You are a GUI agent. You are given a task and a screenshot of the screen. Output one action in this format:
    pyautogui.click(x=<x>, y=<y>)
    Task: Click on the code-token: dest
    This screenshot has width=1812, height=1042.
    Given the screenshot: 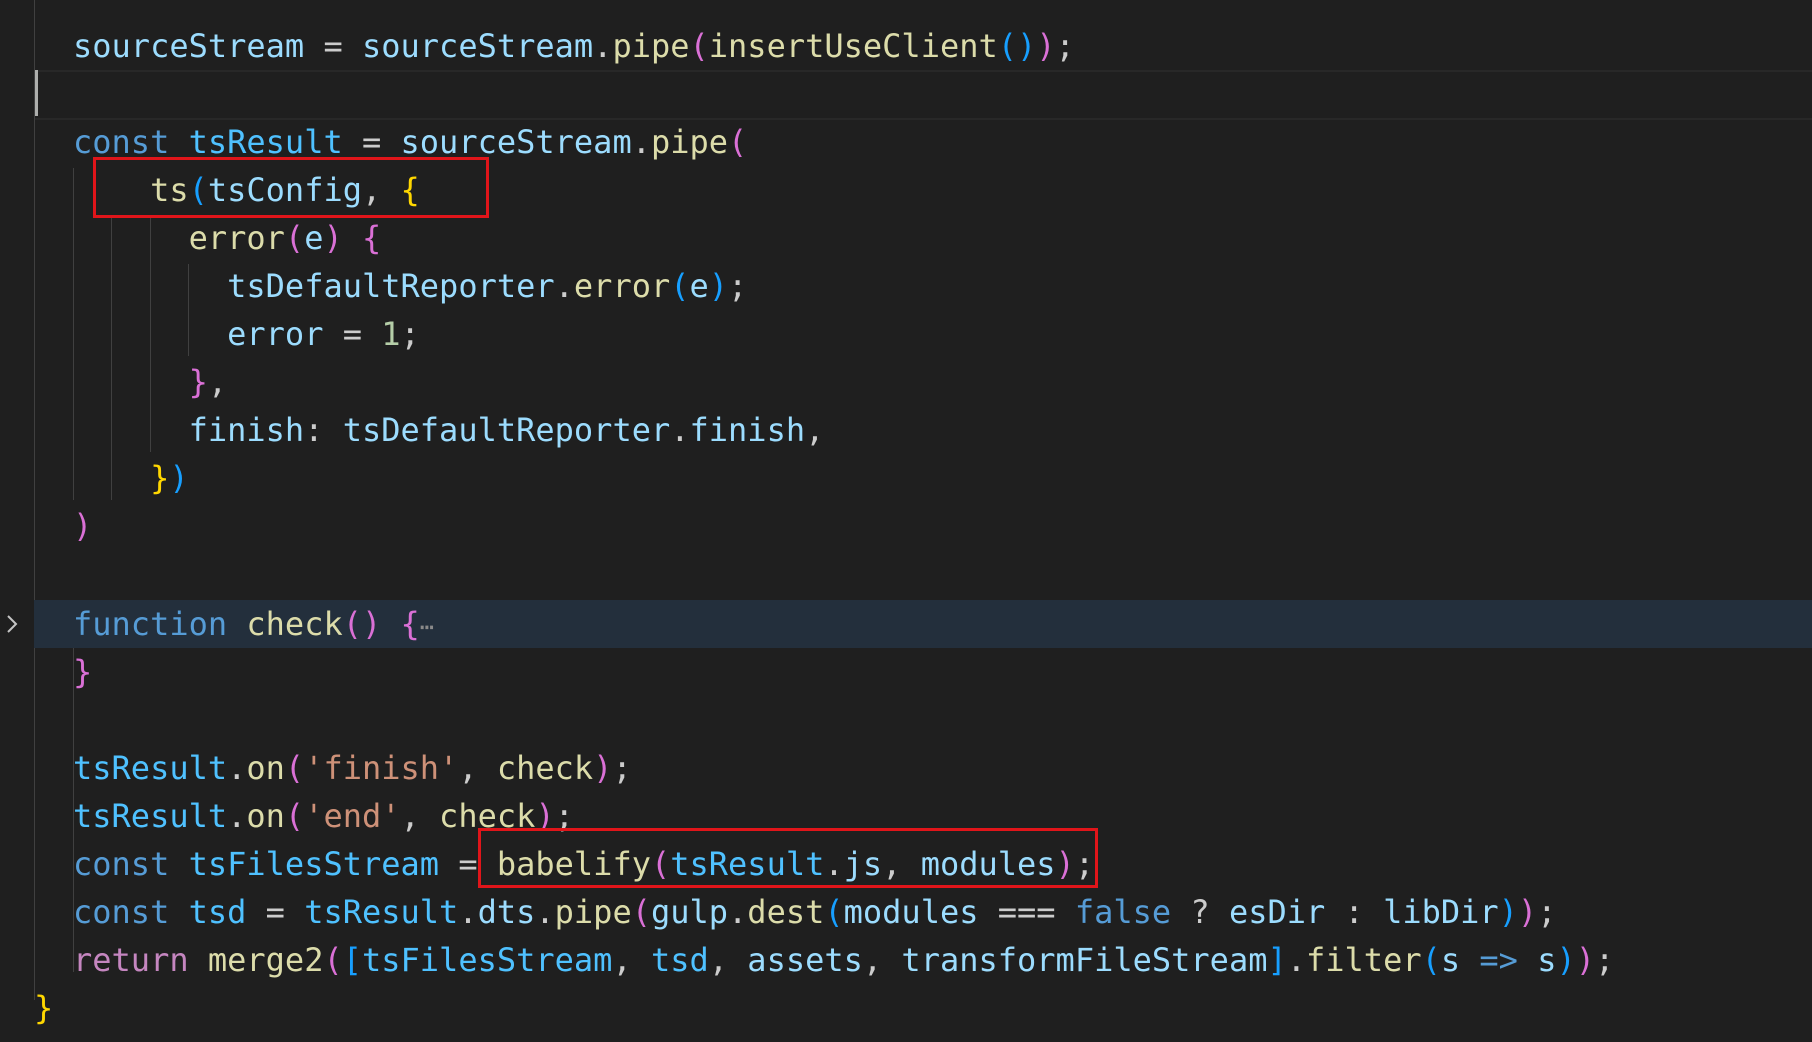 What is the action you would take?
    pyautogui.click(x=786, y=912)
    